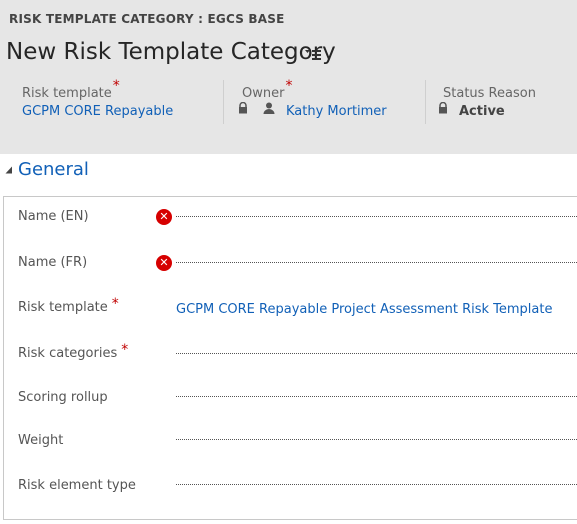 The width and height of the screenshot is (577, 524). I want to click on risk-categories-input, so click(376, 348).